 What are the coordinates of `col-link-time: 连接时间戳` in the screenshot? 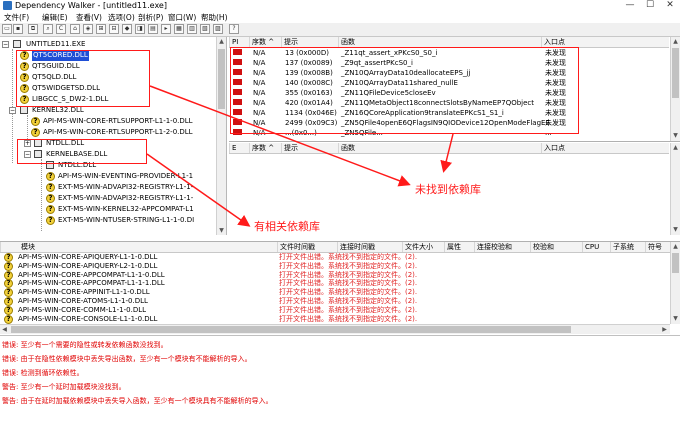 It's located at (369, 247).